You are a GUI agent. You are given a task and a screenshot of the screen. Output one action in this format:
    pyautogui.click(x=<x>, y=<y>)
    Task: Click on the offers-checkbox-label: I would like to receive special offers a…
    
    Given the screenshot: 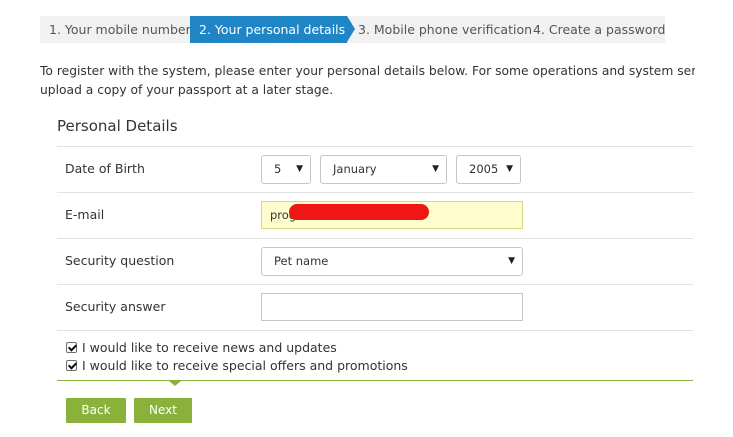 What is the action you would take?
    pyautogui.click(x=245, y=365)
    